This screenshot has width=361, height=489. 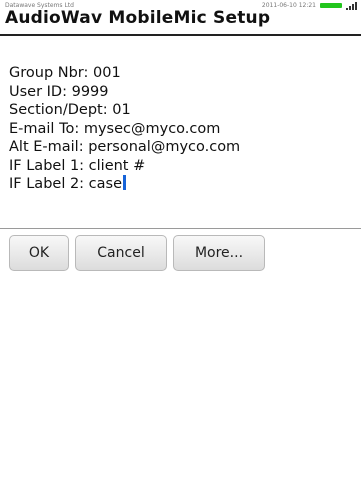 I want to click on email-to-line: E-mail To: mysec@myco.com, so click(x=124, y=129).